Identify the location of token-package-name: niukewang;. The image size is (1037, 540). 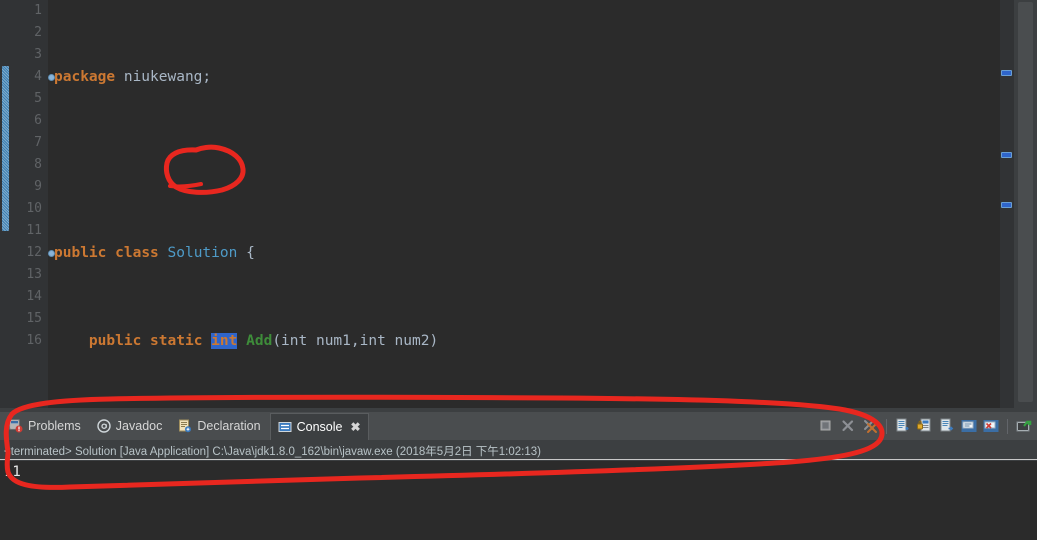
(167, 77).